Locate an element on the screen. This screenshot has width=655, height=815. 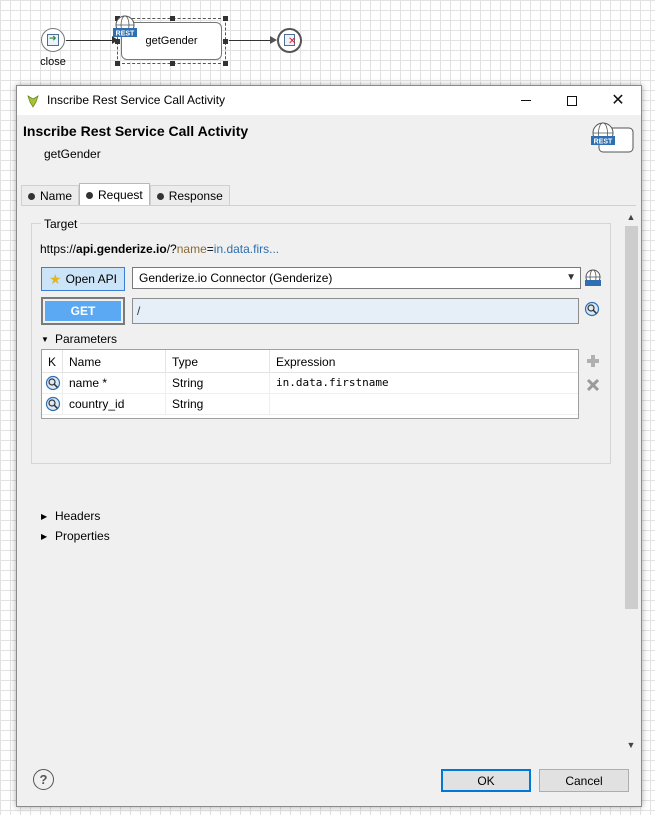
end-event-node: ✕ is located at coordinates (289, 40).